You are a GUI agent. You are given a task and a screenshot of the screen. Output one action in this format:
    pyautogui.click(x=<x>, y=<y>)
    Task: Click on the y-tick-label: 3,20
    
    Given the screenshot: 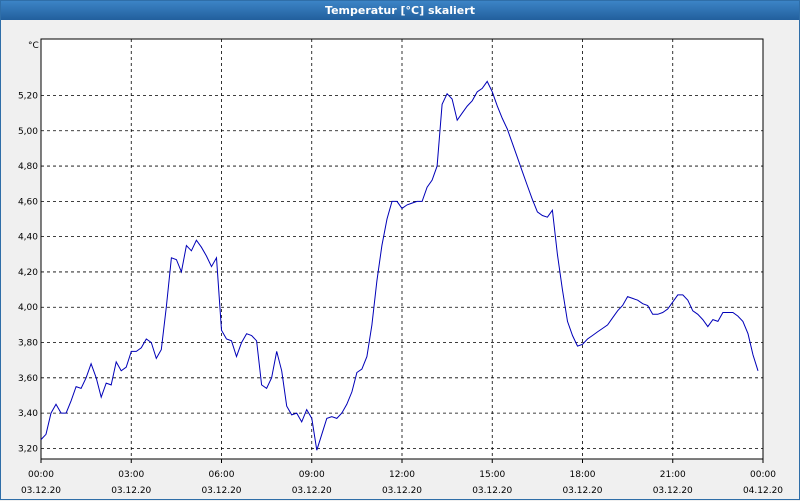 What is the action you would take?
    pyautogui.click(x=28, y=449)
    